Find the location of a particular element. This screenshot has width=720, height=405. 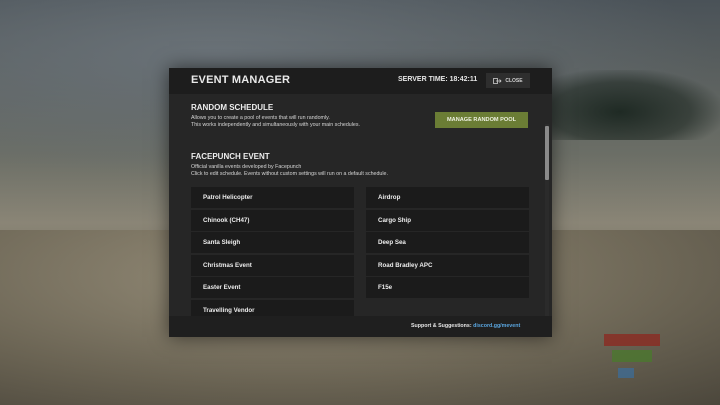

event-button: Cargo Ship is located at coordinates (447, 220).